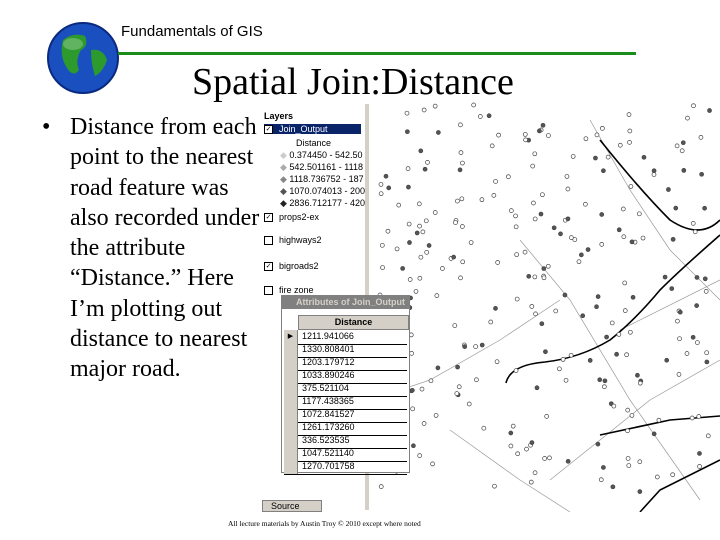 The height and width of the screenshot is (540, 720). I want to click on layer-item: ◆ 1118.736752 - 187, so click(322, 179).